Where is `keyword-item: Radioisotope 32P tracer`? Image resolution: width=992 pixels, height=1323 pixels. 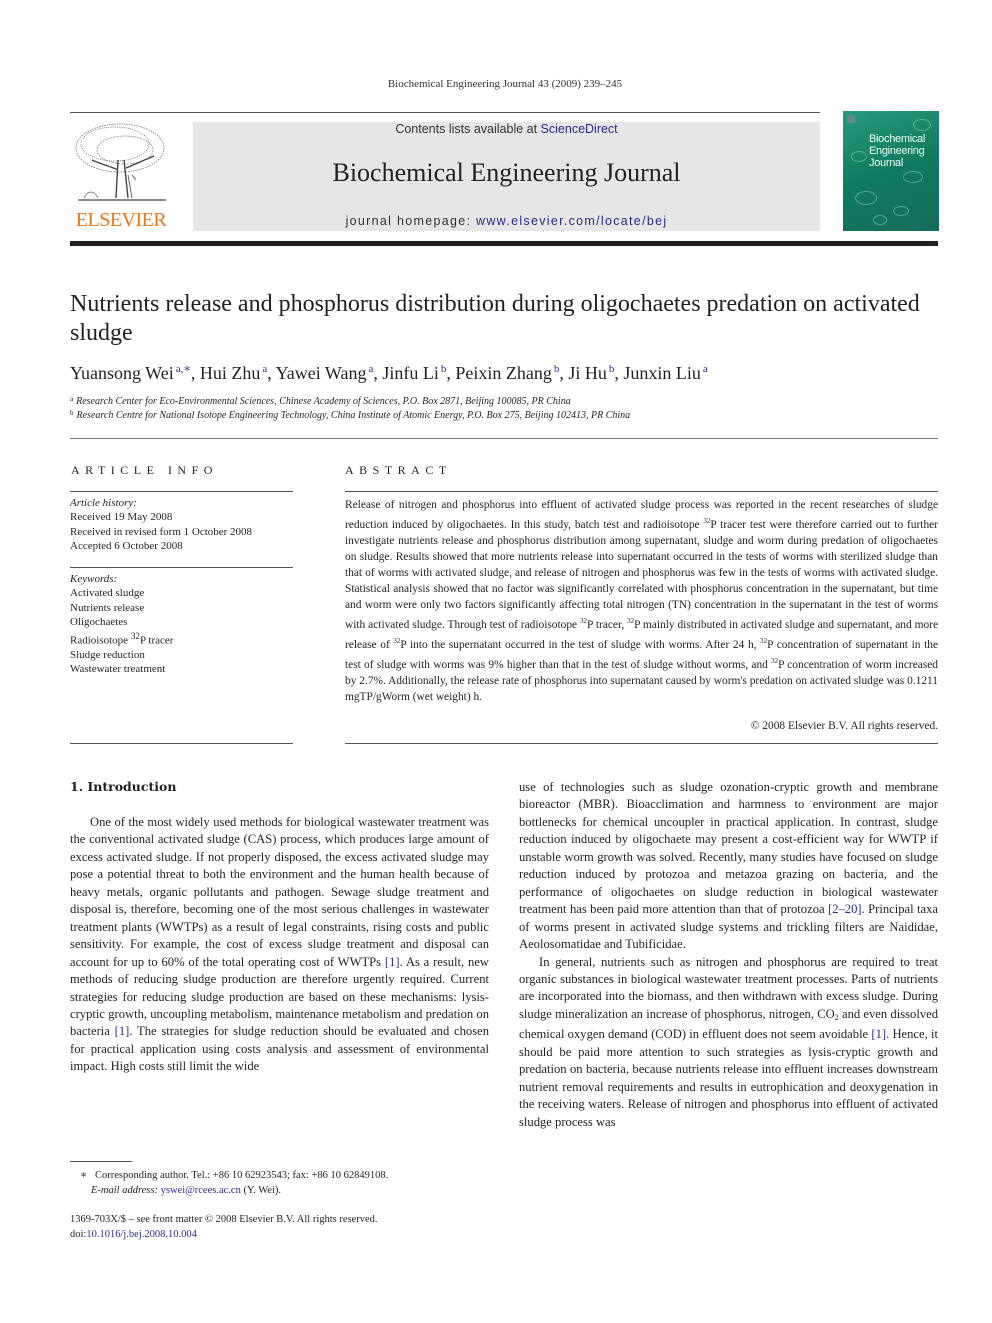 keyword-item: Radioisotope 32P tracer is located at coordinates (122, 639).